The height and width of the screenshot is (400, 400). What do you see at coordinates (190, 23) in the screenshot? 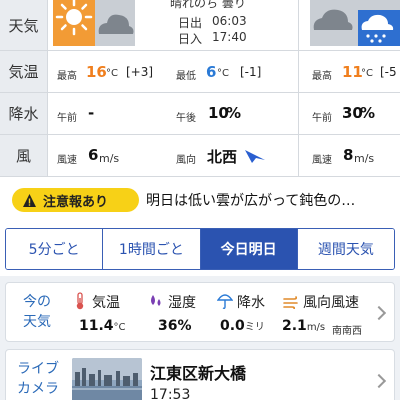
I see `sunrise-label: 日出` at bounding box center [190, 23].